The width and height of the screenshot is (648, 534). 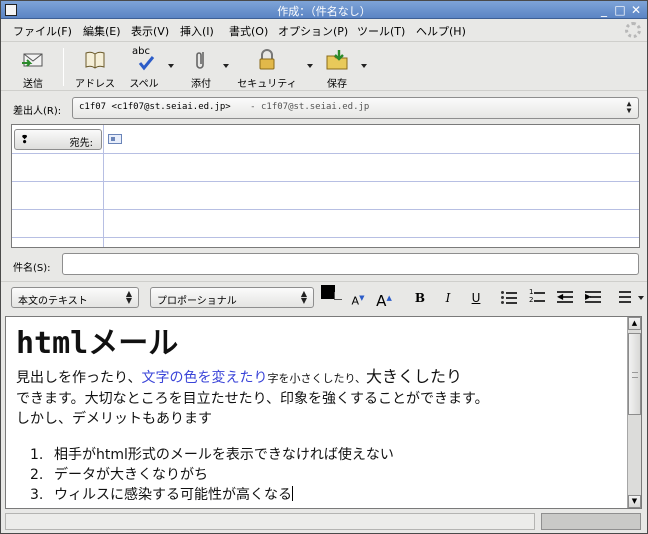 I want to click on paperclip-icon, so click(x=201, y=60).